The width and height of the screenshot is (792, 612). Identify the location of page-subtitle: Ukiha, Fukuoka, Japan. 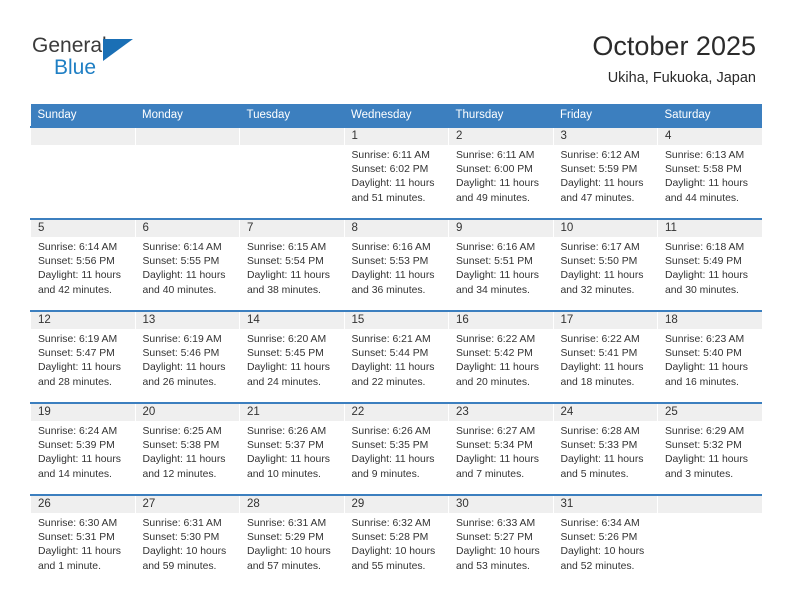
(681, 78).